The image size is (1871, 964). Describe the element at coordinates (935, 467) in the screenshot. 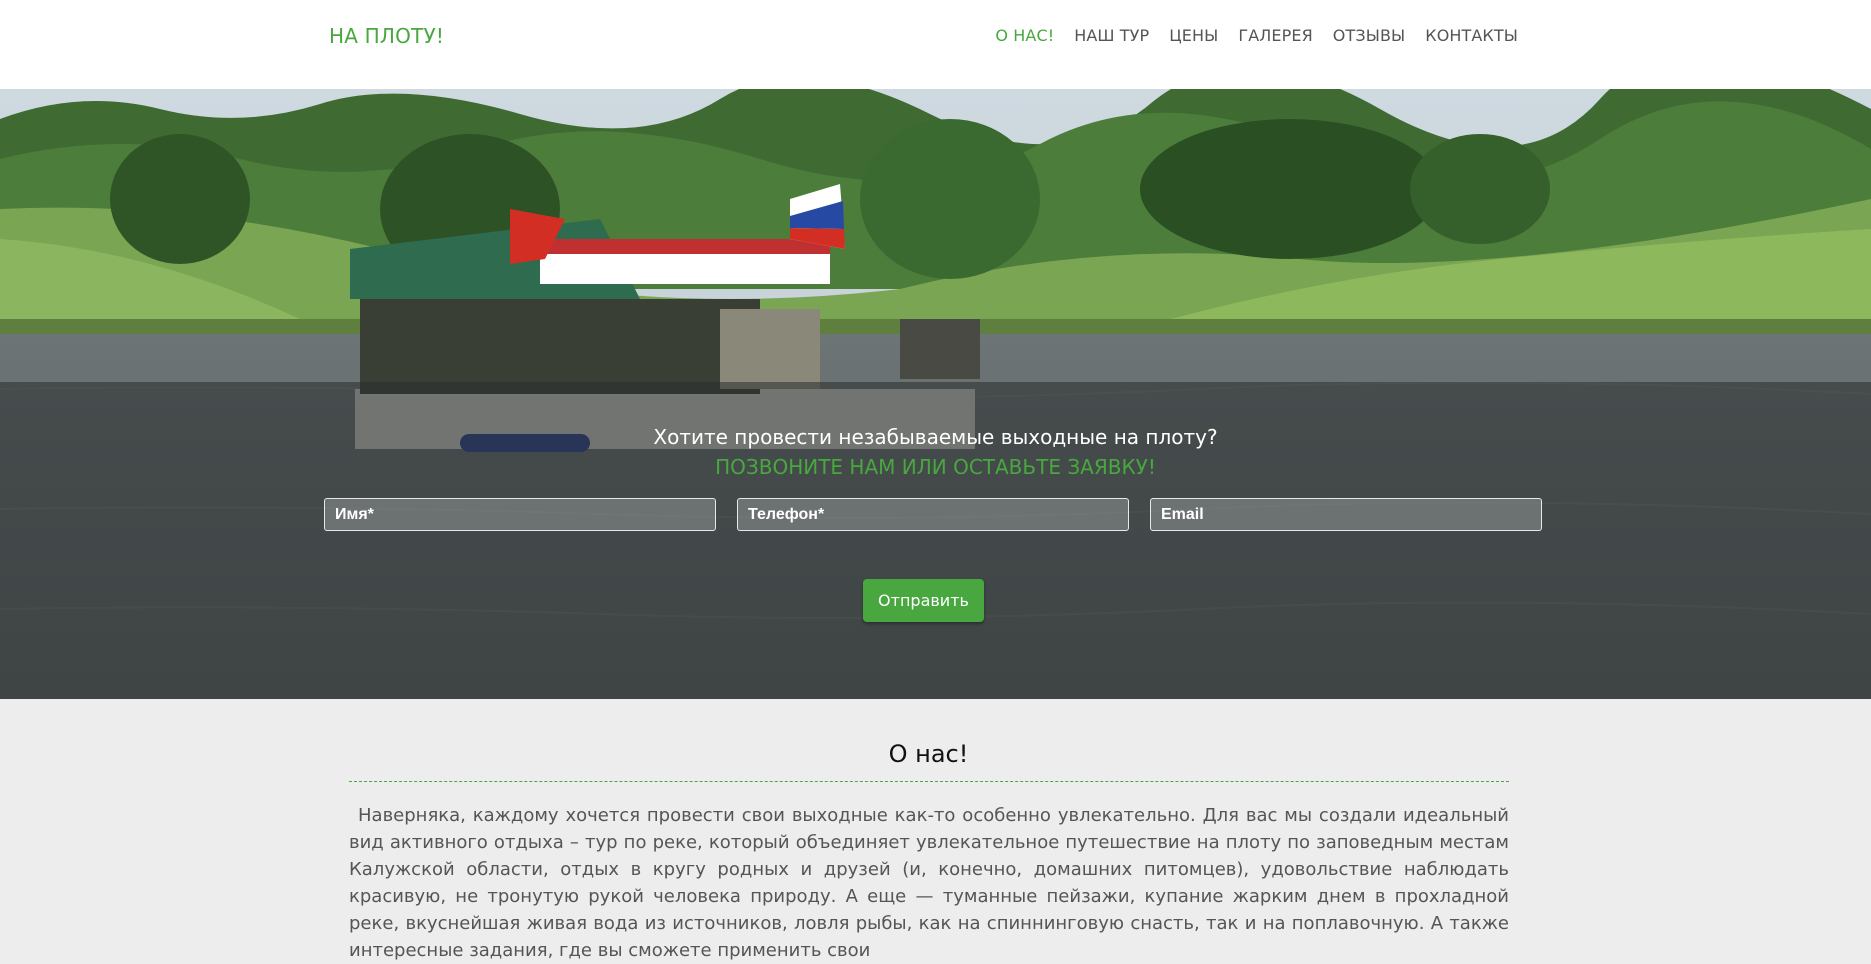

I see `hero-subtitle: ПОЗВОНИТЕ НАМ ИЛИ ОСТАВЬТЕ ЗАЯВКУ!` at that location.